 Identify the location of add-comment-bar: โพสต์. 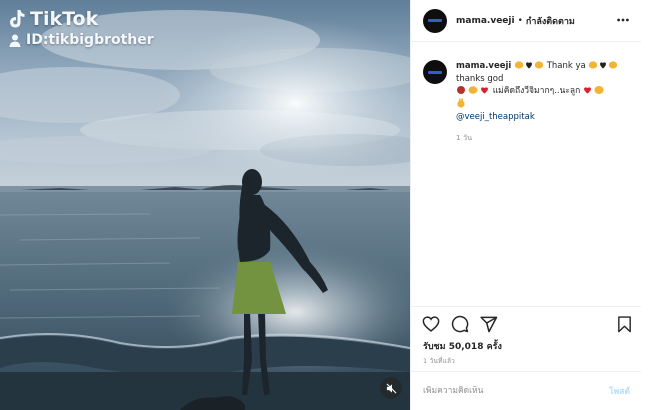
(526, 390).